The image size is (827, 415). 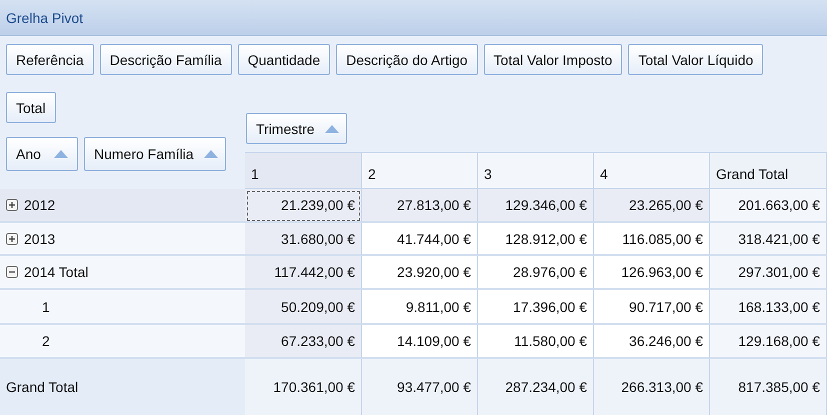 I want to click on row-label: 2012, so click(x=40, y=205).